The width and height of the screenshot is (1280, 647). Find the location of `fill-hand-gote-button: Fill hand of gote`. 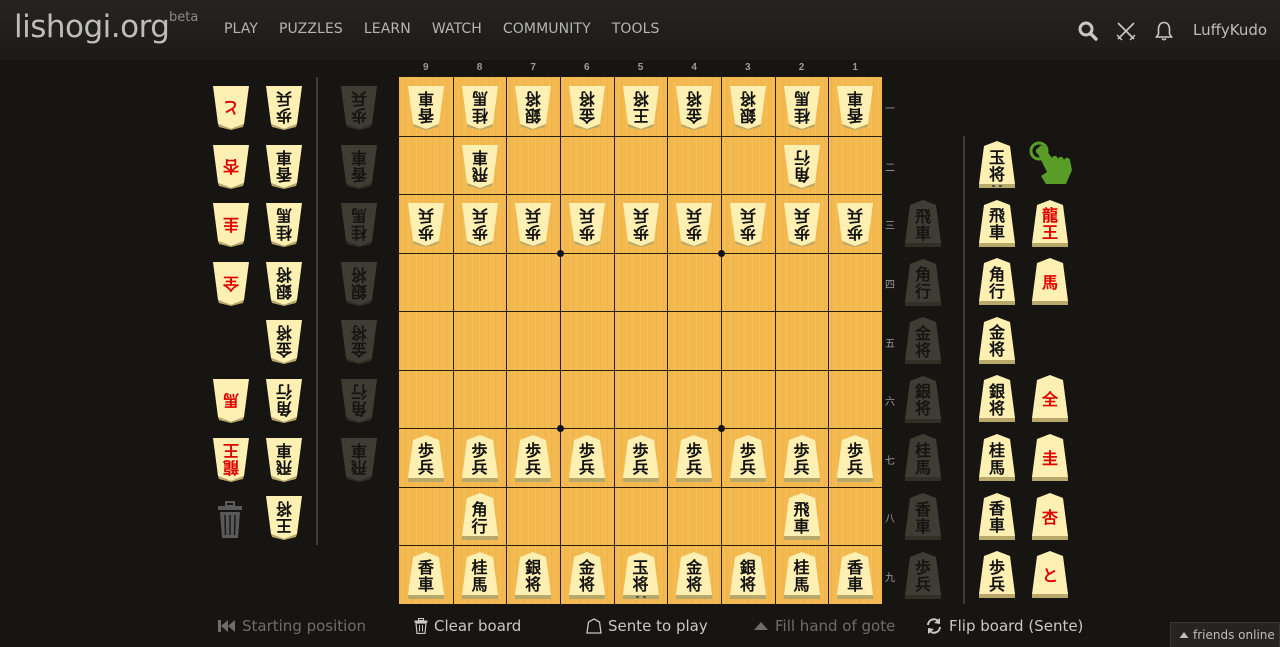

fill-hand-gote-button: Fill hand of gote is located at coordinates (824, 626).